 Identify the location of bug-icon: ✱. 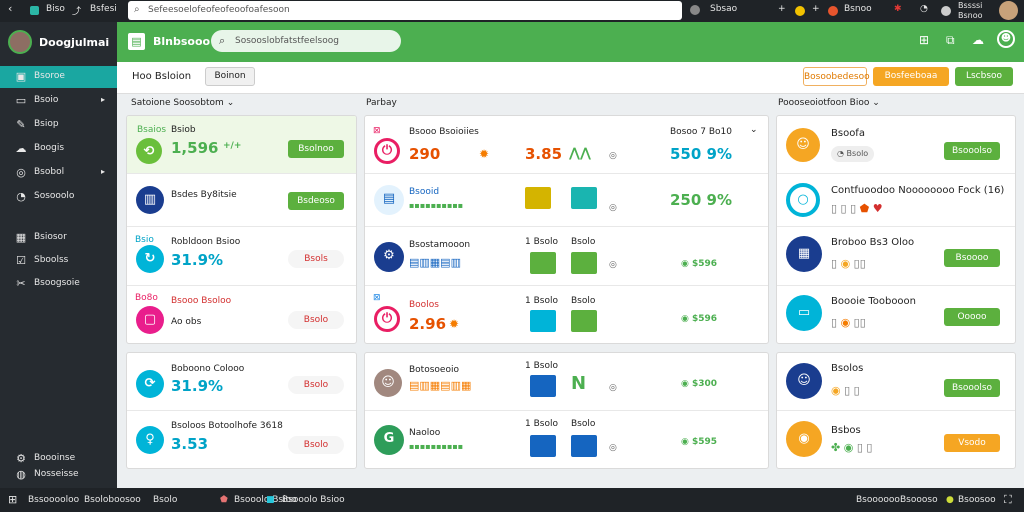
(898, 9).